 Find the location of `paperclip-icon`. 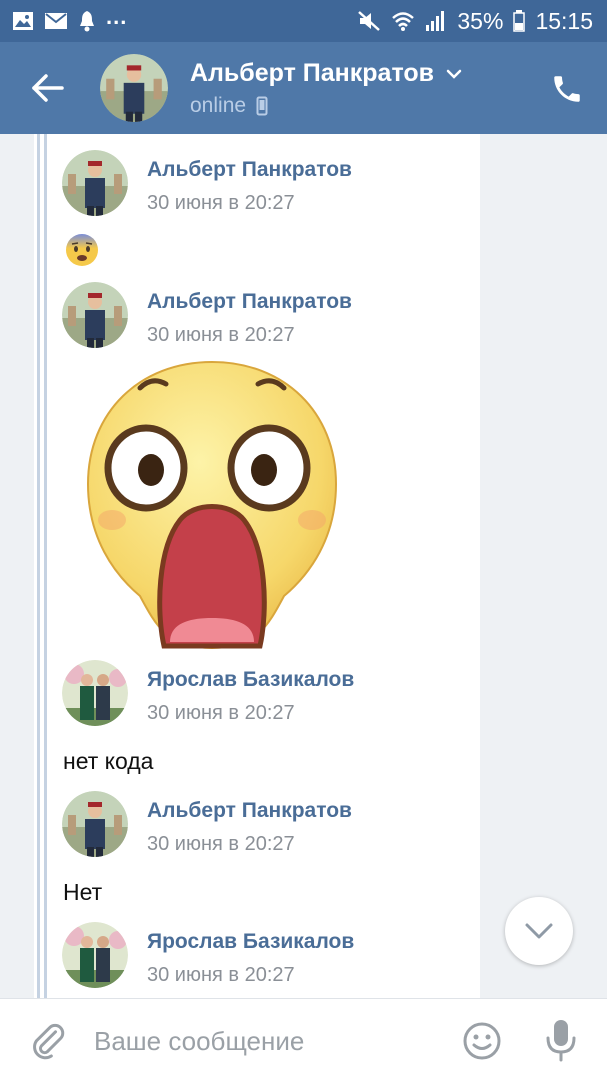

paperclip-icon is located at coordinates (49, 1041).